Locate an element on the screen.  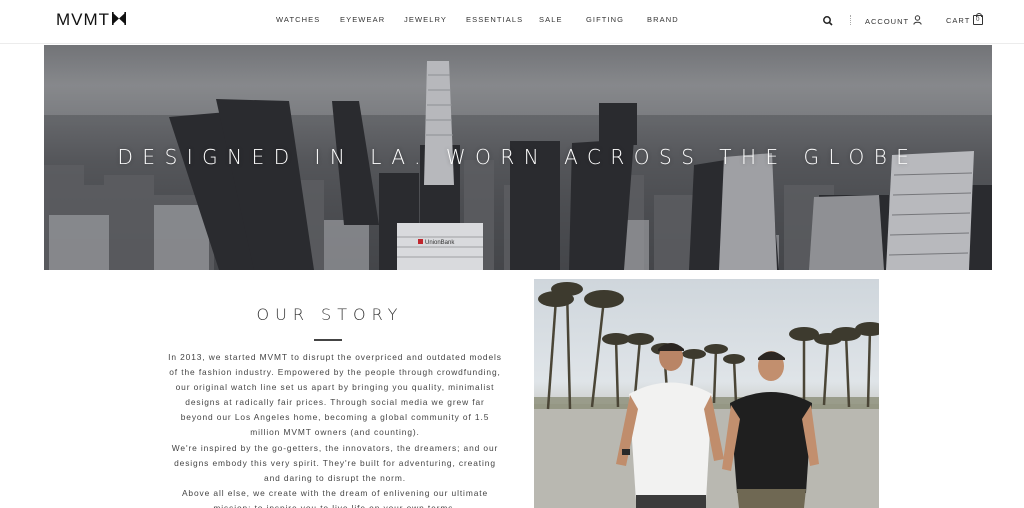
cart-label: CART is located at coordinates (958, 20).